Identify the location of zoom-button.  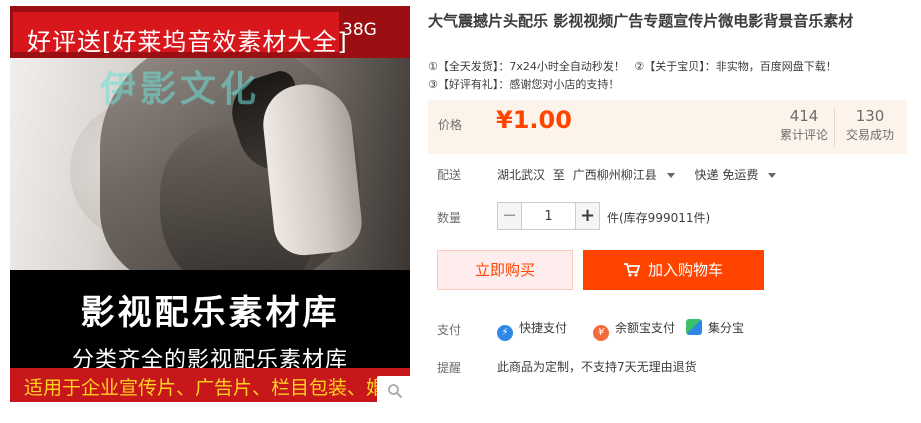
(395, 391).